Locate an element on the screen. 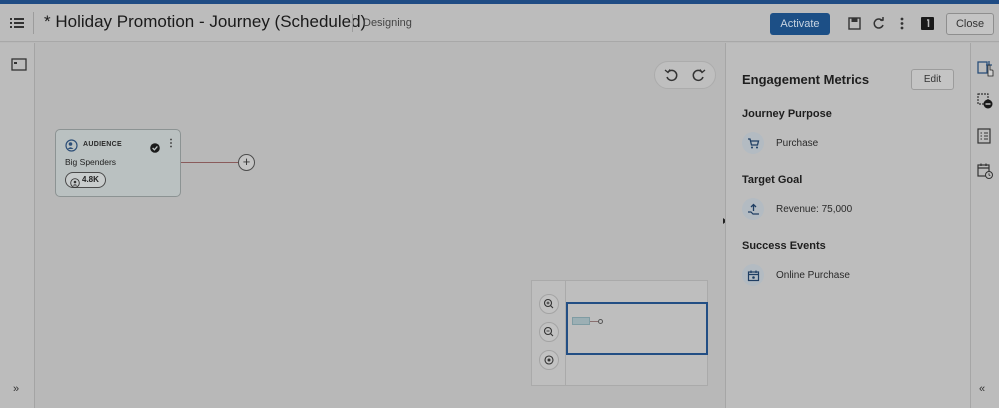 The image size is (999, 408). add-node-button: + is located at coordinates (246, 162).